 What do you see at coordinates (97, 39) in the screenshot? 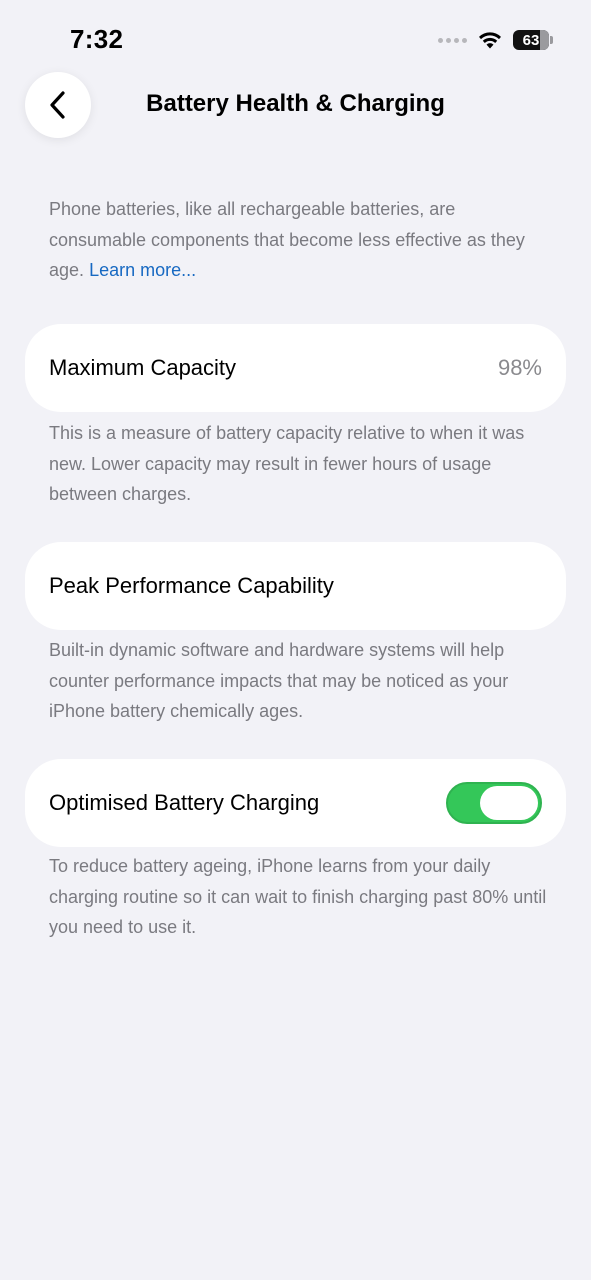
I see `status-time: 7:32` at bounding box center [97, 39].